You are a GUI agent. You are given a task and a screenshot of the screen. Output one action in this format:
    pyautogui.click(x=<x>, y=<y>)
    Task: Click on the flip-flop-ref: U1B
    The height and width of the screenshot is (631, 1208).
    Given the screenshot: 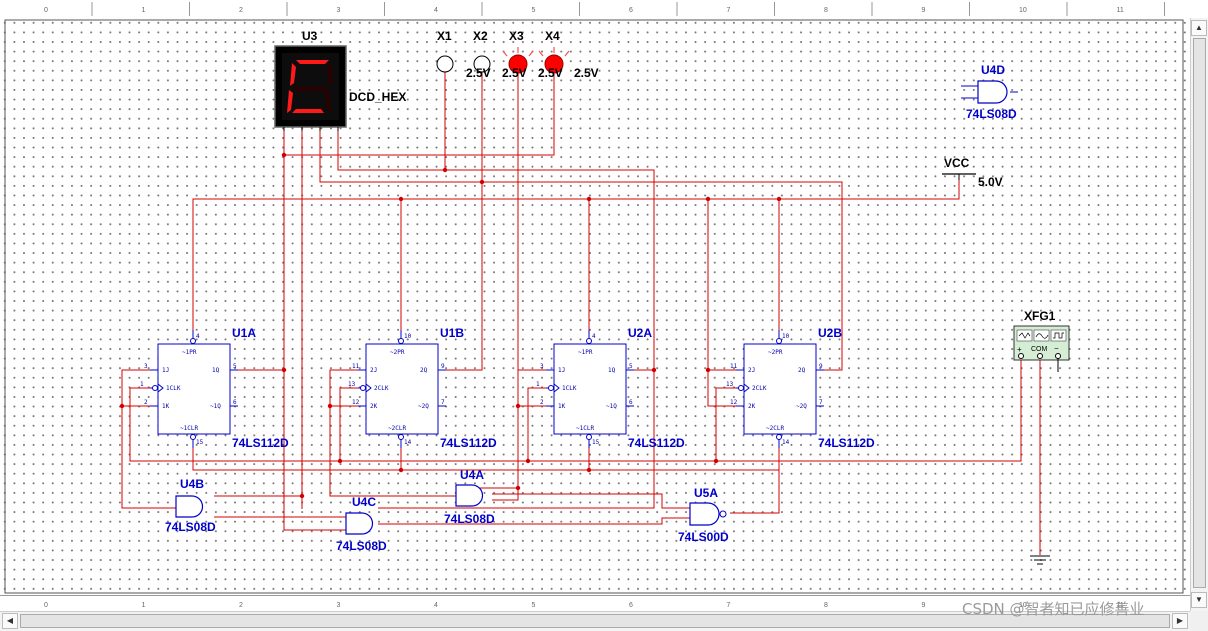 What is the action you would take?
    pyautogui.click(x=452, y=333)
    